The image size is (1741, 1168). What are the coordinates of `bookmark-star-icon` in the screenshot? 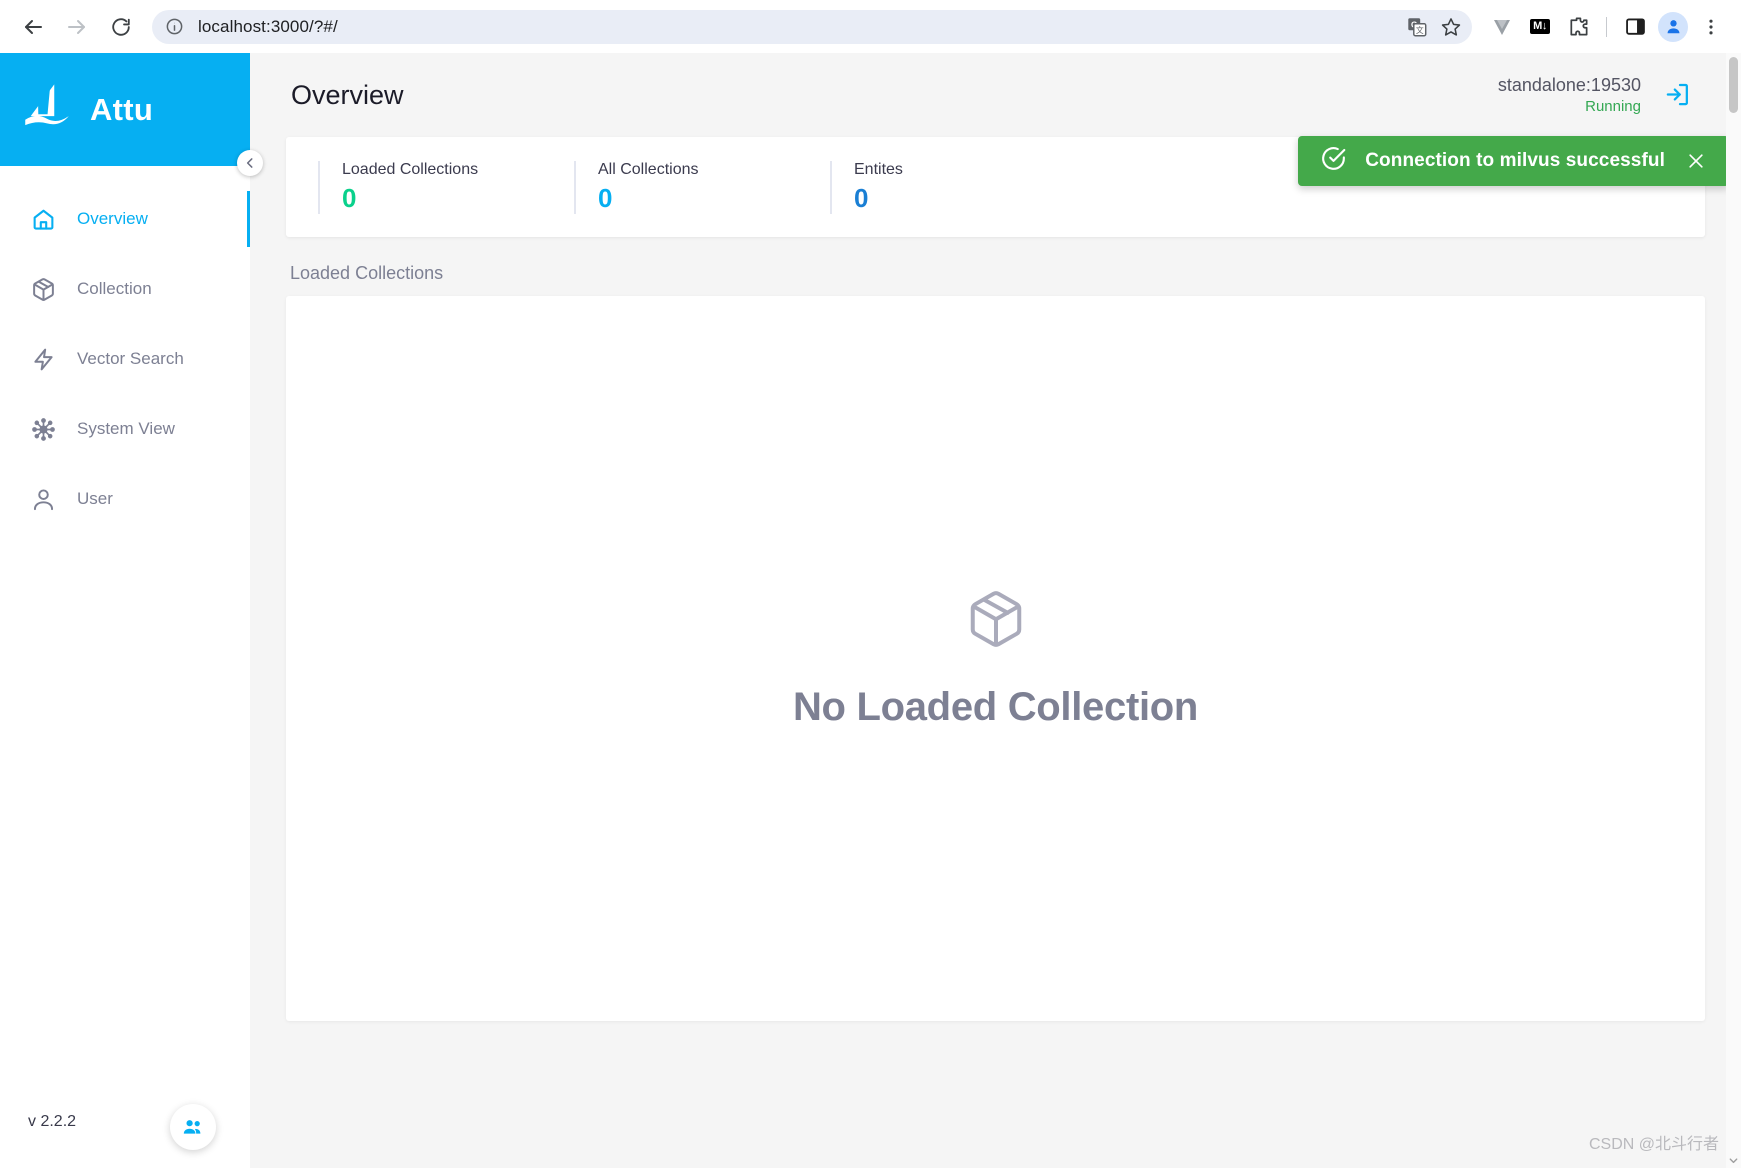 It's located at (1451, 27).